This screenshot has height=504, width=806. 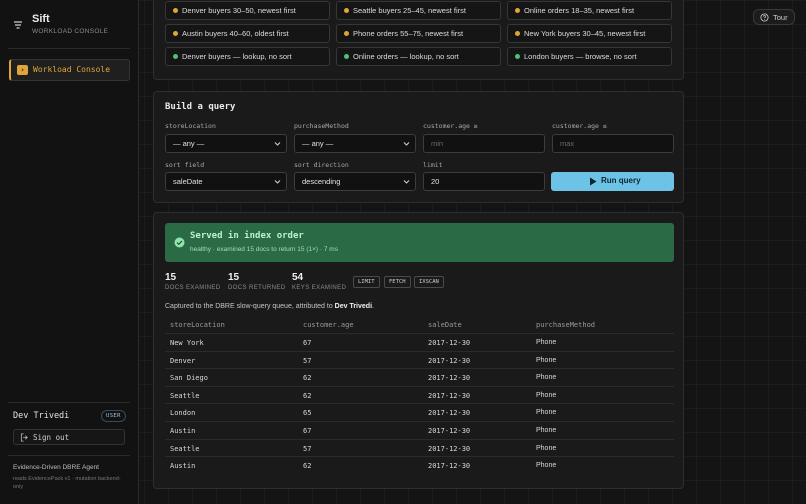 What do you see at coordinates (234, 277) in the screenshot?
I see `docs-returned-value: 15` at bounding box center [234, 277].